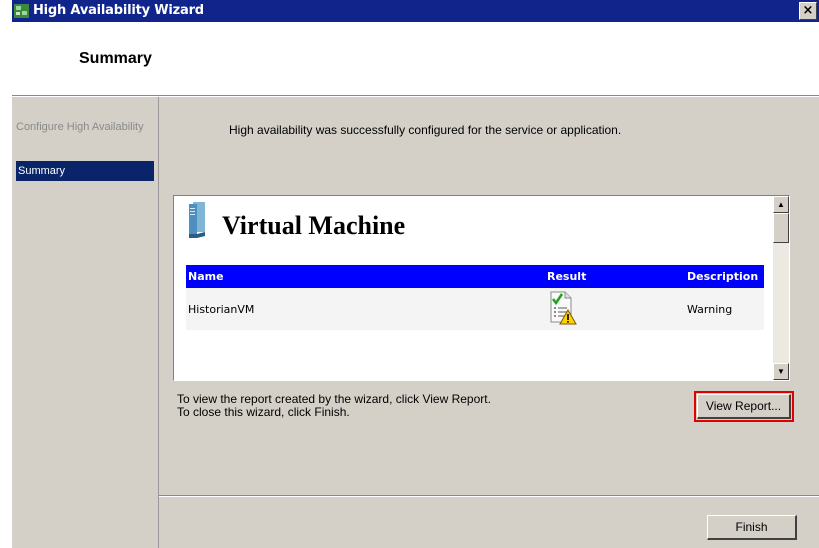  Describe the element at coordinates (567, 276) in the screenshot. I see `column-header-result: Result` at that location.